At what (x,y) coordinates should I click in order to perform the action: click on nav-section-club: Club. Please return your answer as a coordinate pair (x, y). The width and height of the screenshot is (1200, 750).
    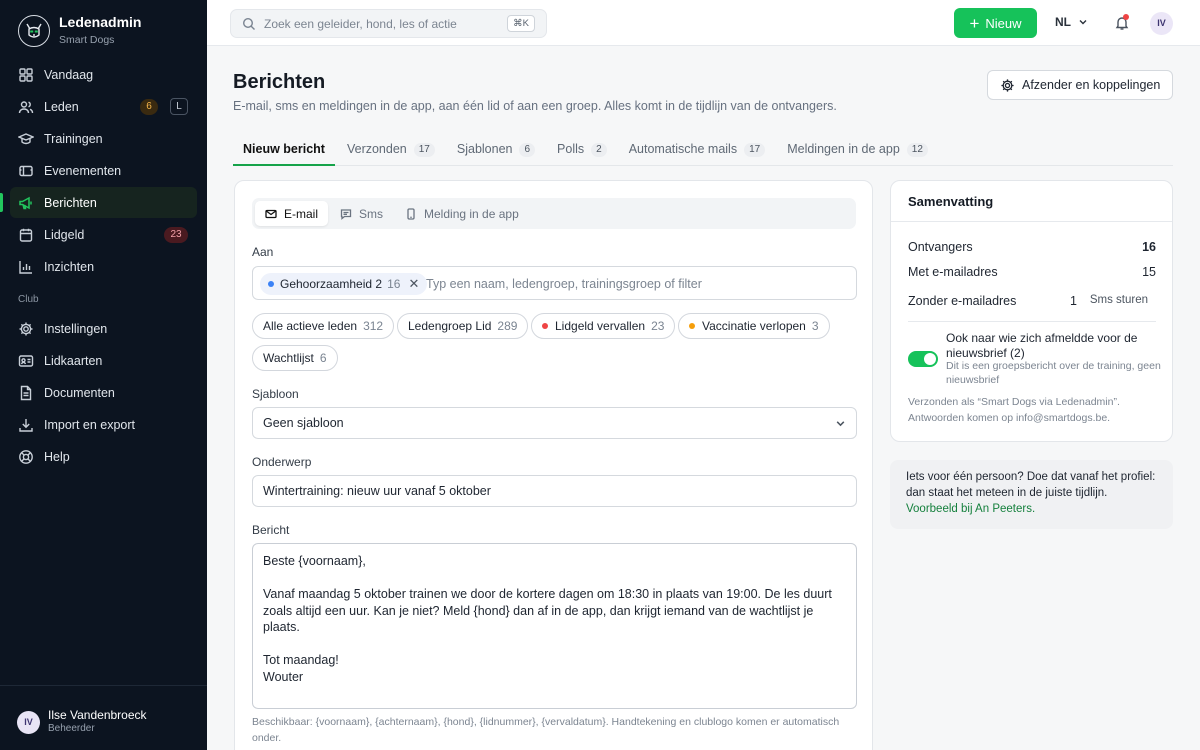
    Looking at the image, I should click on (28, 299).